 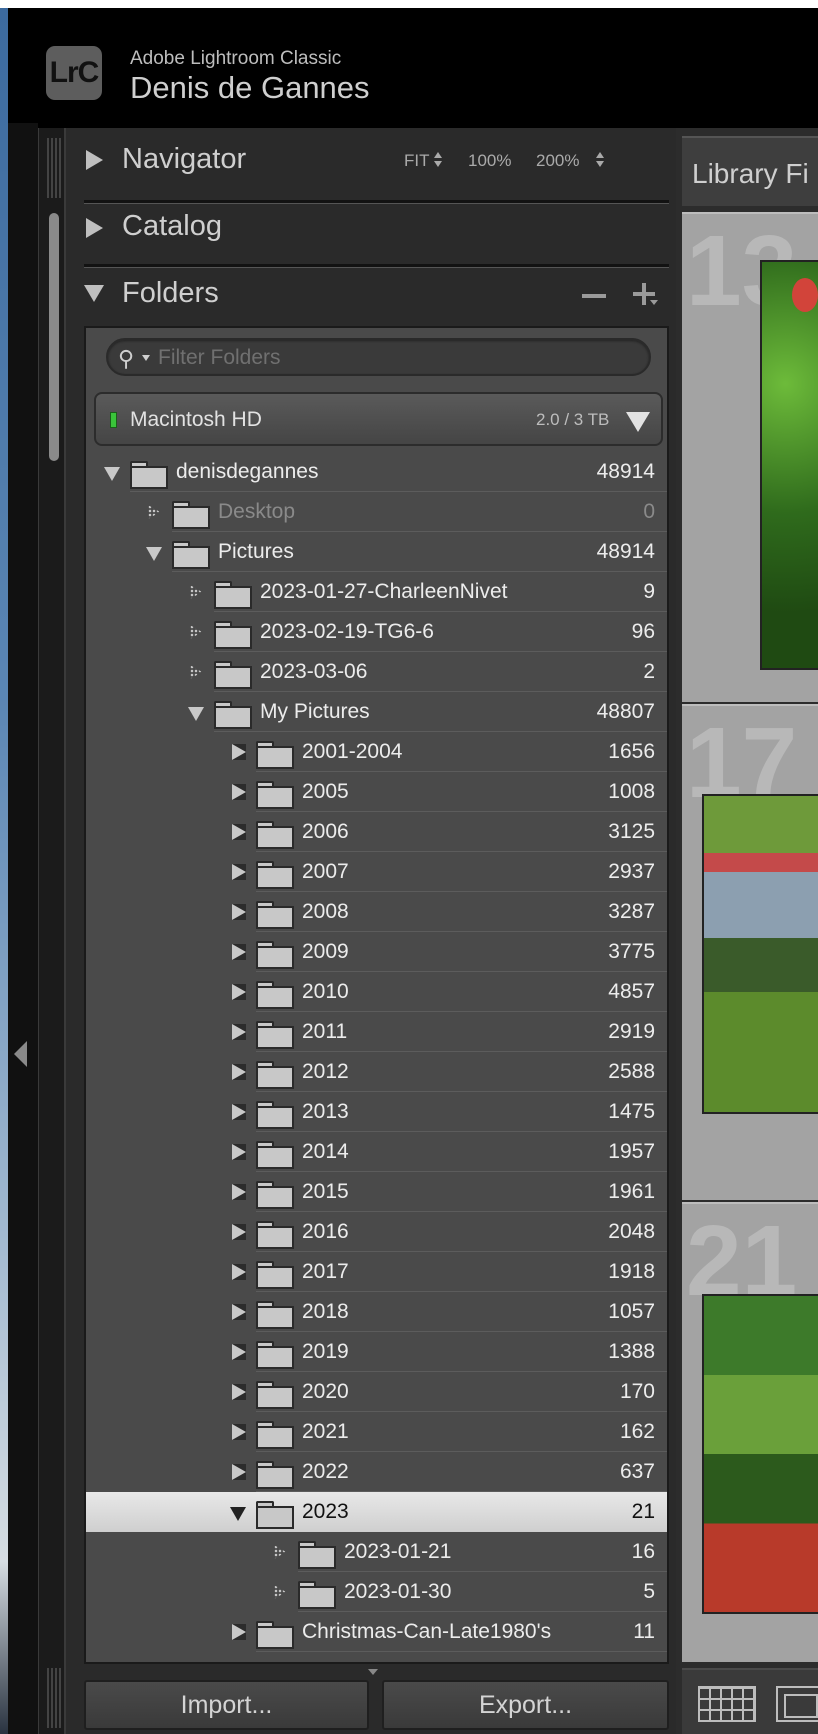 What do you see at coordinates (376, 1312) in the screenshot?
I see `folder-row: 2018 1057` at bounding box center [376, 1312].